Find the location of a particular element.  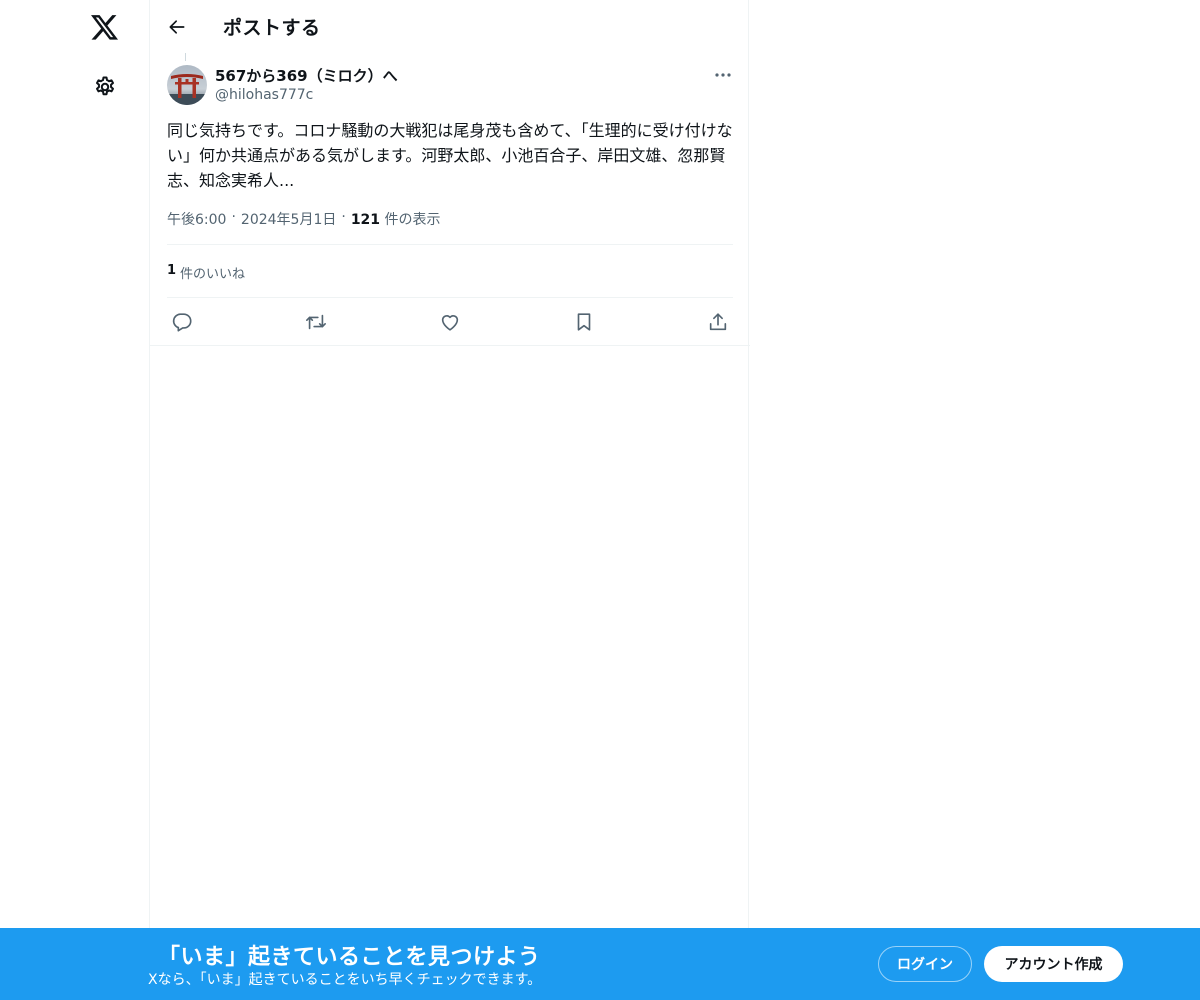

heart-icon is located at coordinates (450, 323).